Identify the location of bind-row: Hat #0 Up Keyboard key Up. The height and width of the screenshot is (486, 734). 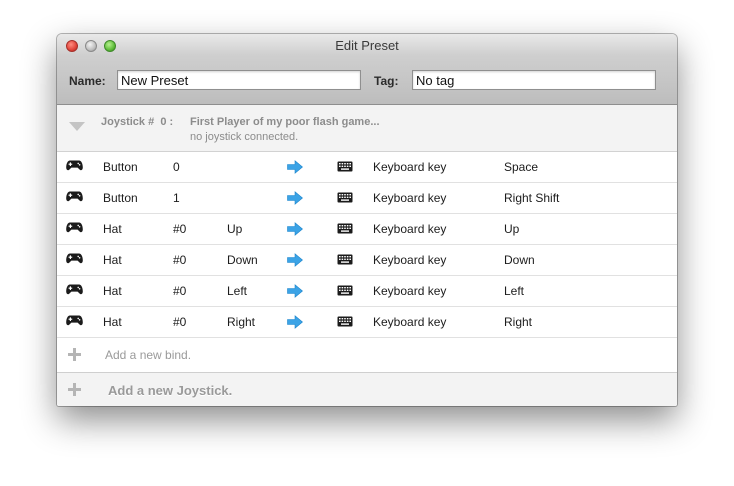
(367, 229).